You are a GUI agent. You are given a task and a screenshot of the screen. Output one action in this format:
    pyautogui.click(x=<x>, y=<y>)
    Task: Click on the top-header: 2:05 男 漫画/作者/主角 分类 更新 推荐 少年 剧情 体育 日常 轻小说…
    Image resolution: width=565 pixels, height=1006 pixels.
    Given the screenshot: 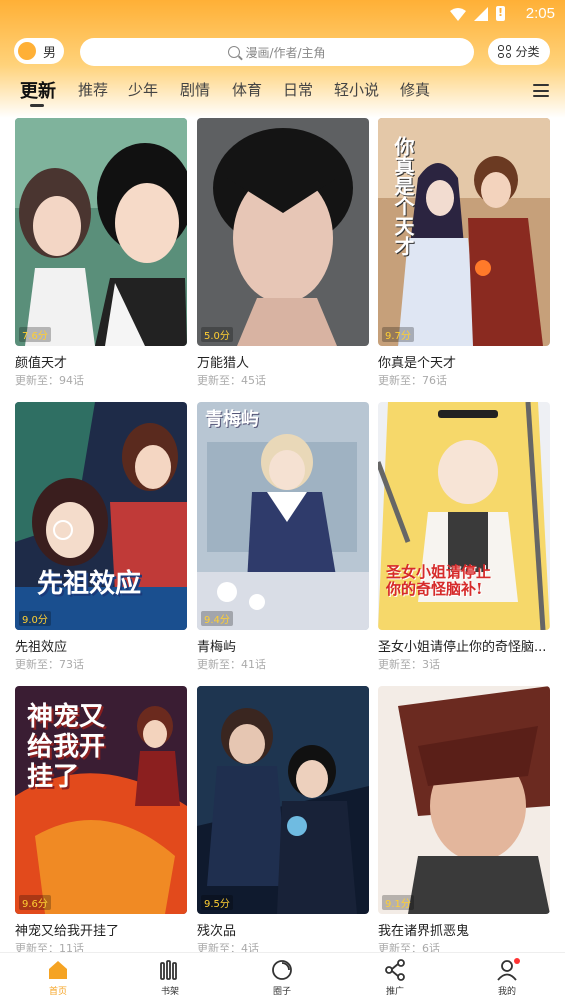 What is the action you would take?
    pyautogui.click(x=282, y=59)
    